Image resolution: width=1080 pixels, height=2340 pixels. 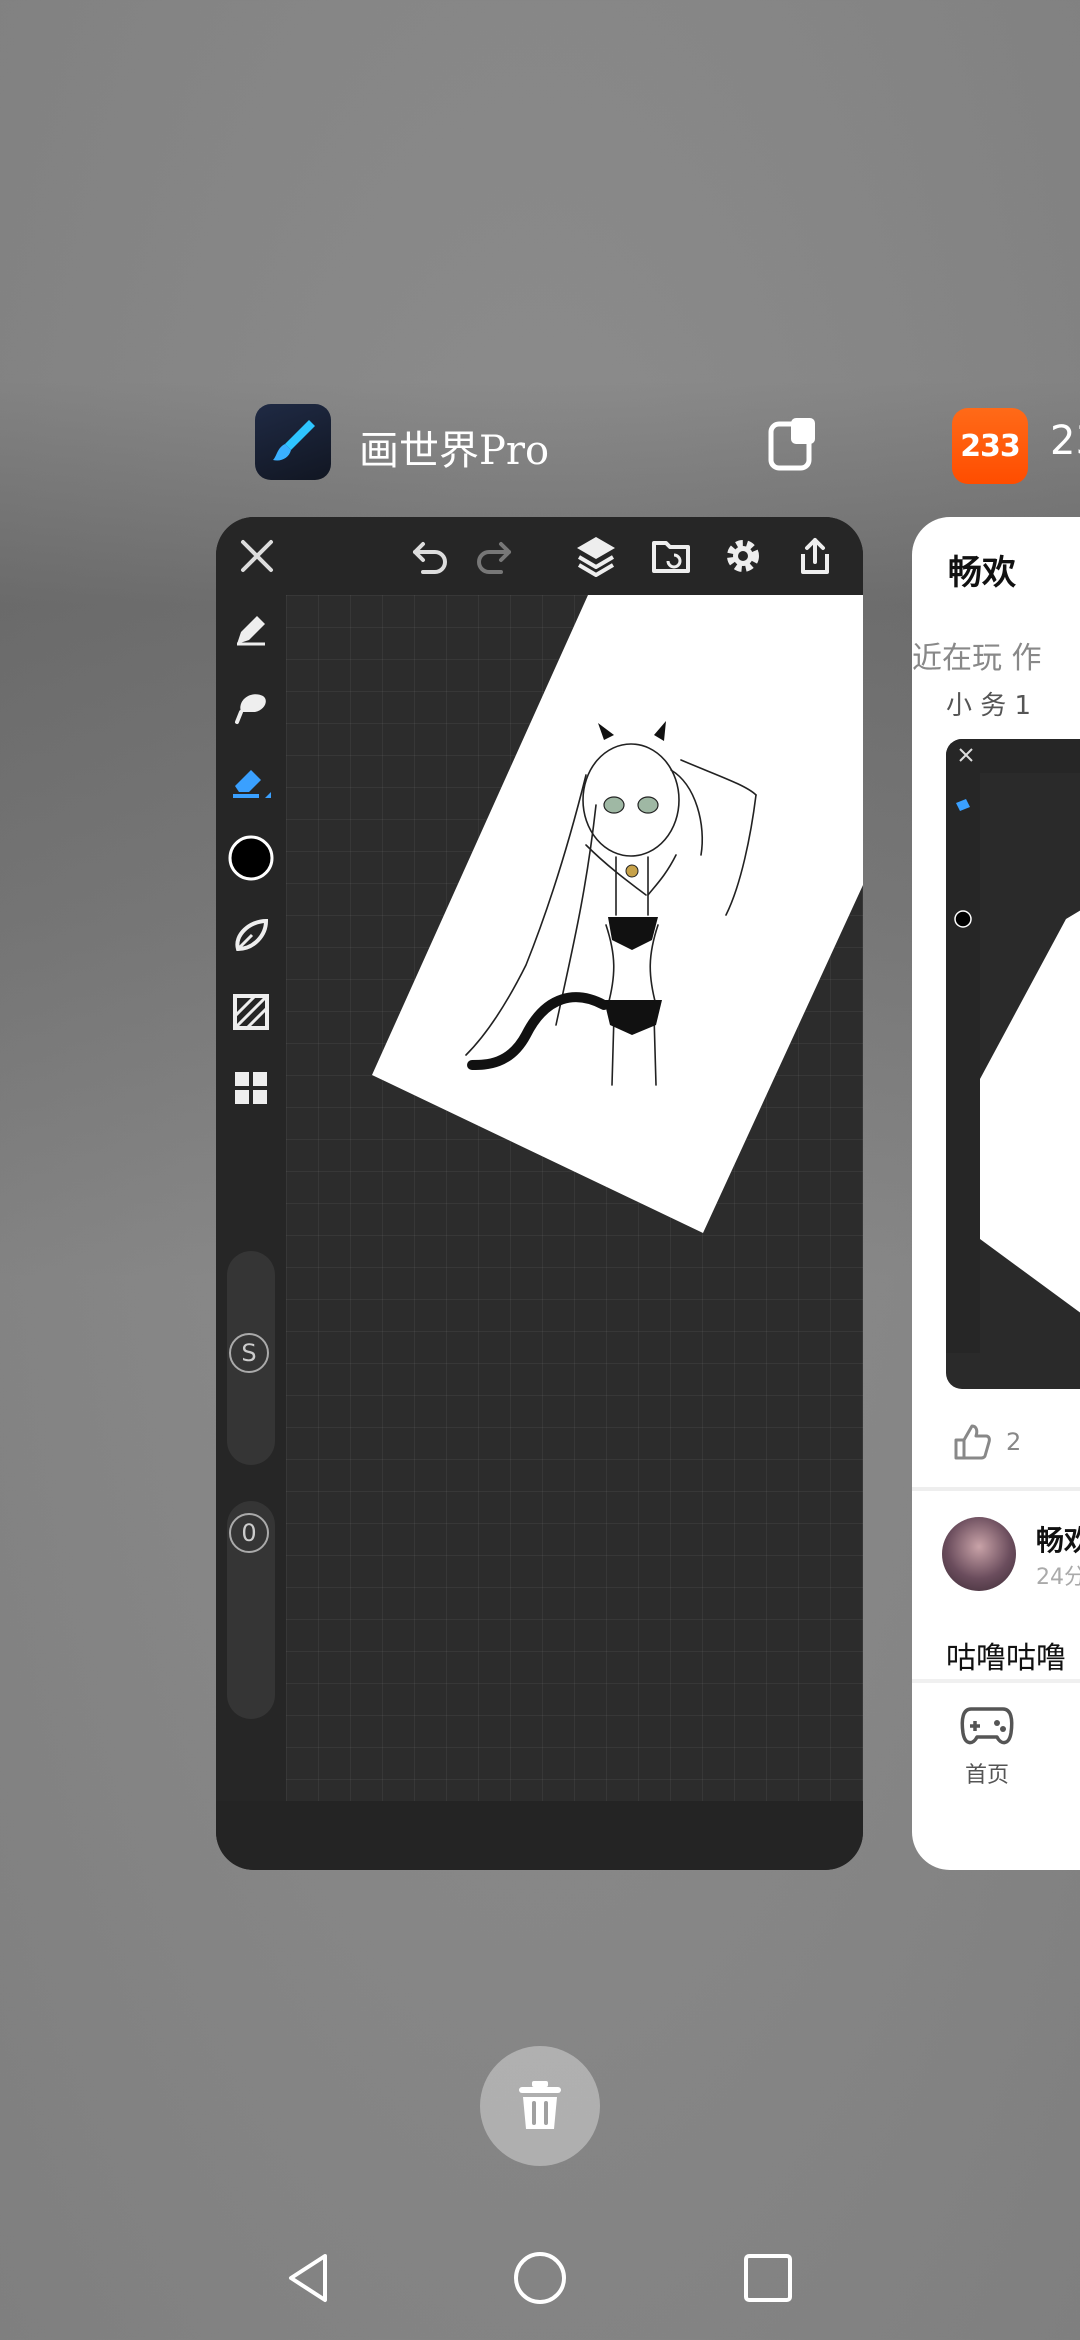 I want to click on divider, so click(x=996, y=1489).